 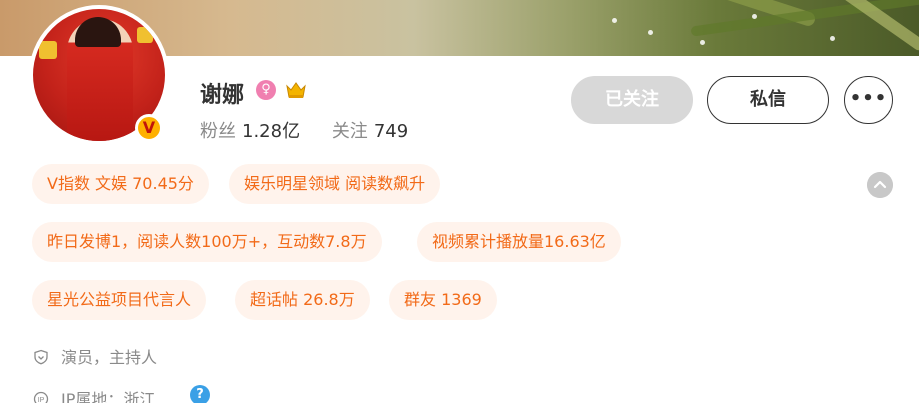 I want to click on tag-super-topic: 超话帖 26.8万, so click(x=302, y=300).